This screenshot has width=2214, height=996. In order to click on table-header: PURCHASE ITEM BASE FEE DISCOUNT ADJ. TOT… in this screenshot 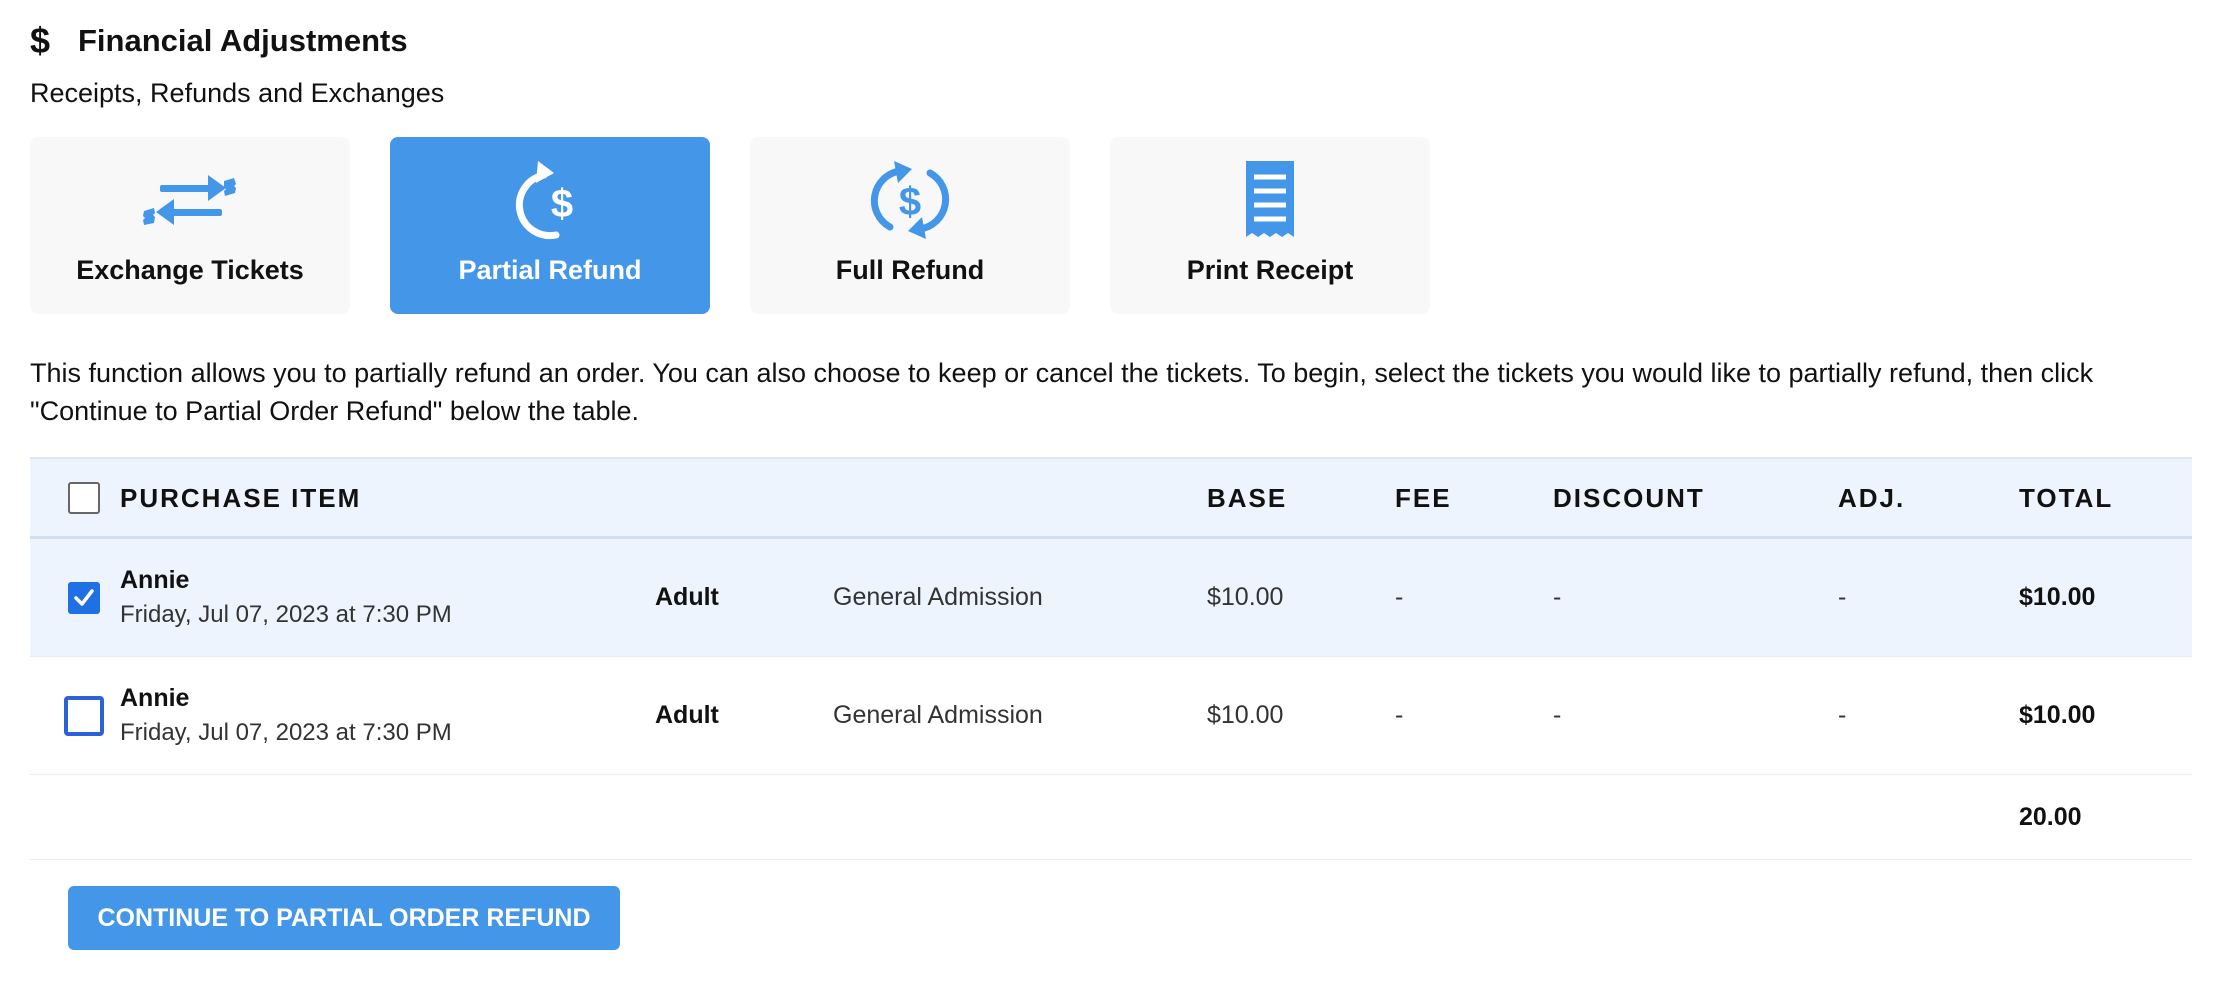, I will do `click(1111, 498)`.